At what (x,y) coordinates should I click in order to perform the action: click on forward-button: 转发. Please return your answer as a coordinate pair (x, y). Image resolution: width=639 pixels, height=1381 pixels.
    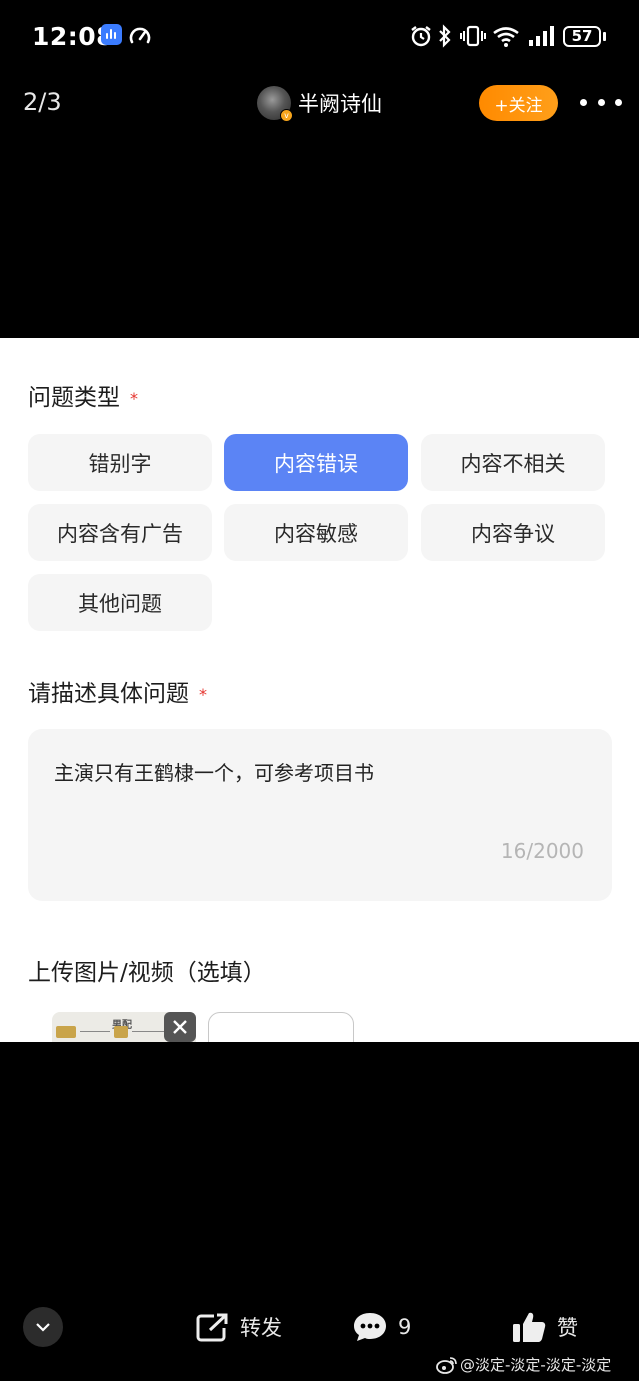
    Looking at the image, I should click on (239, 1327).